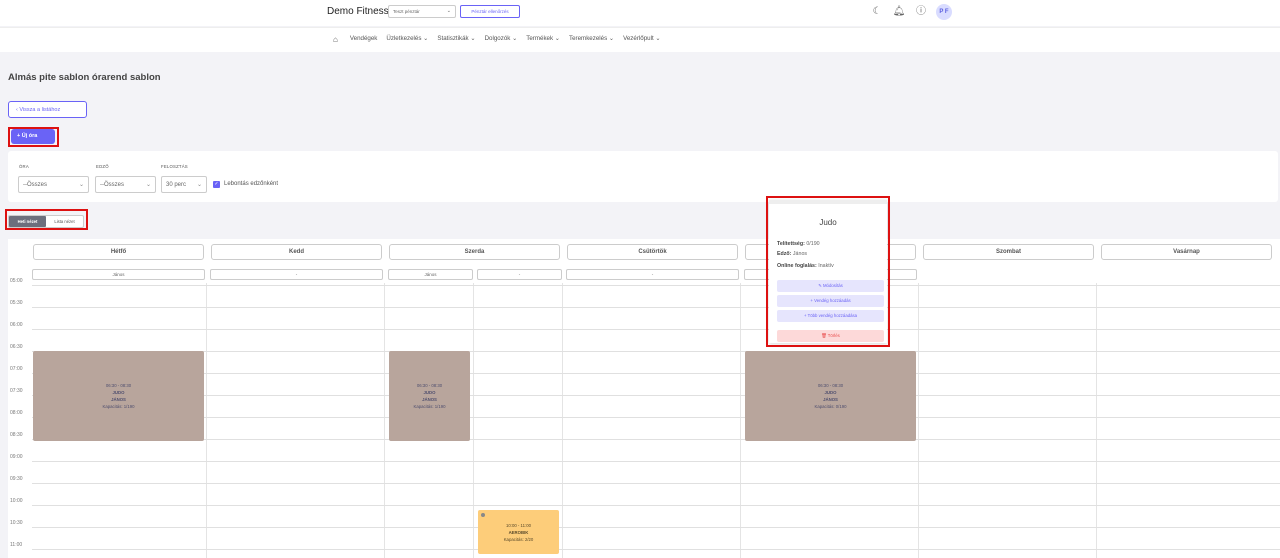  Describe the element at coordinates (35, 185) in the screenshot. I see `class-filter-value: --Összes` at that location.